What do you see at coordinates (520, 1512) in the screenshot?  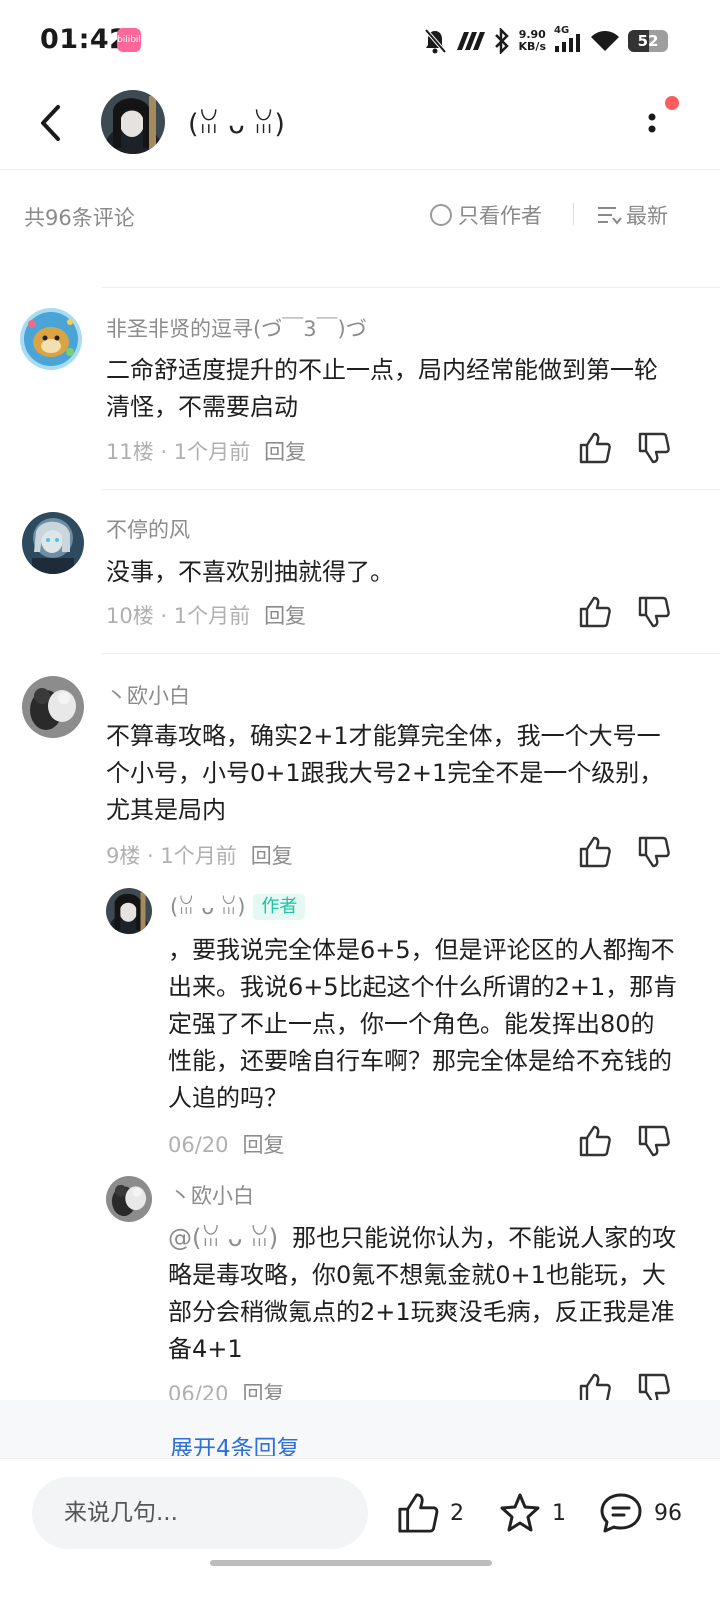 I see `star-icon` at bounding box center [520, 1512].